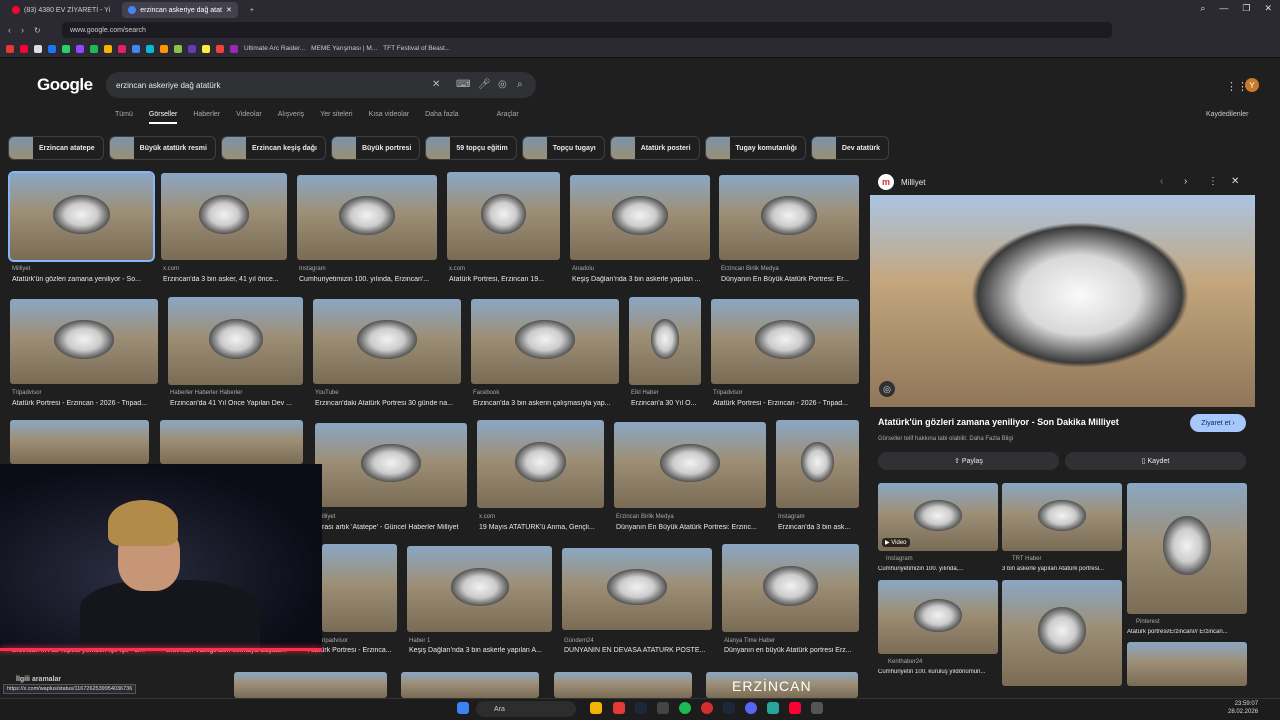  What do you see at coordinates (508, 117) in the screenshot?
I see `tools-button: Araçlar` at bounding box center [508, 117].